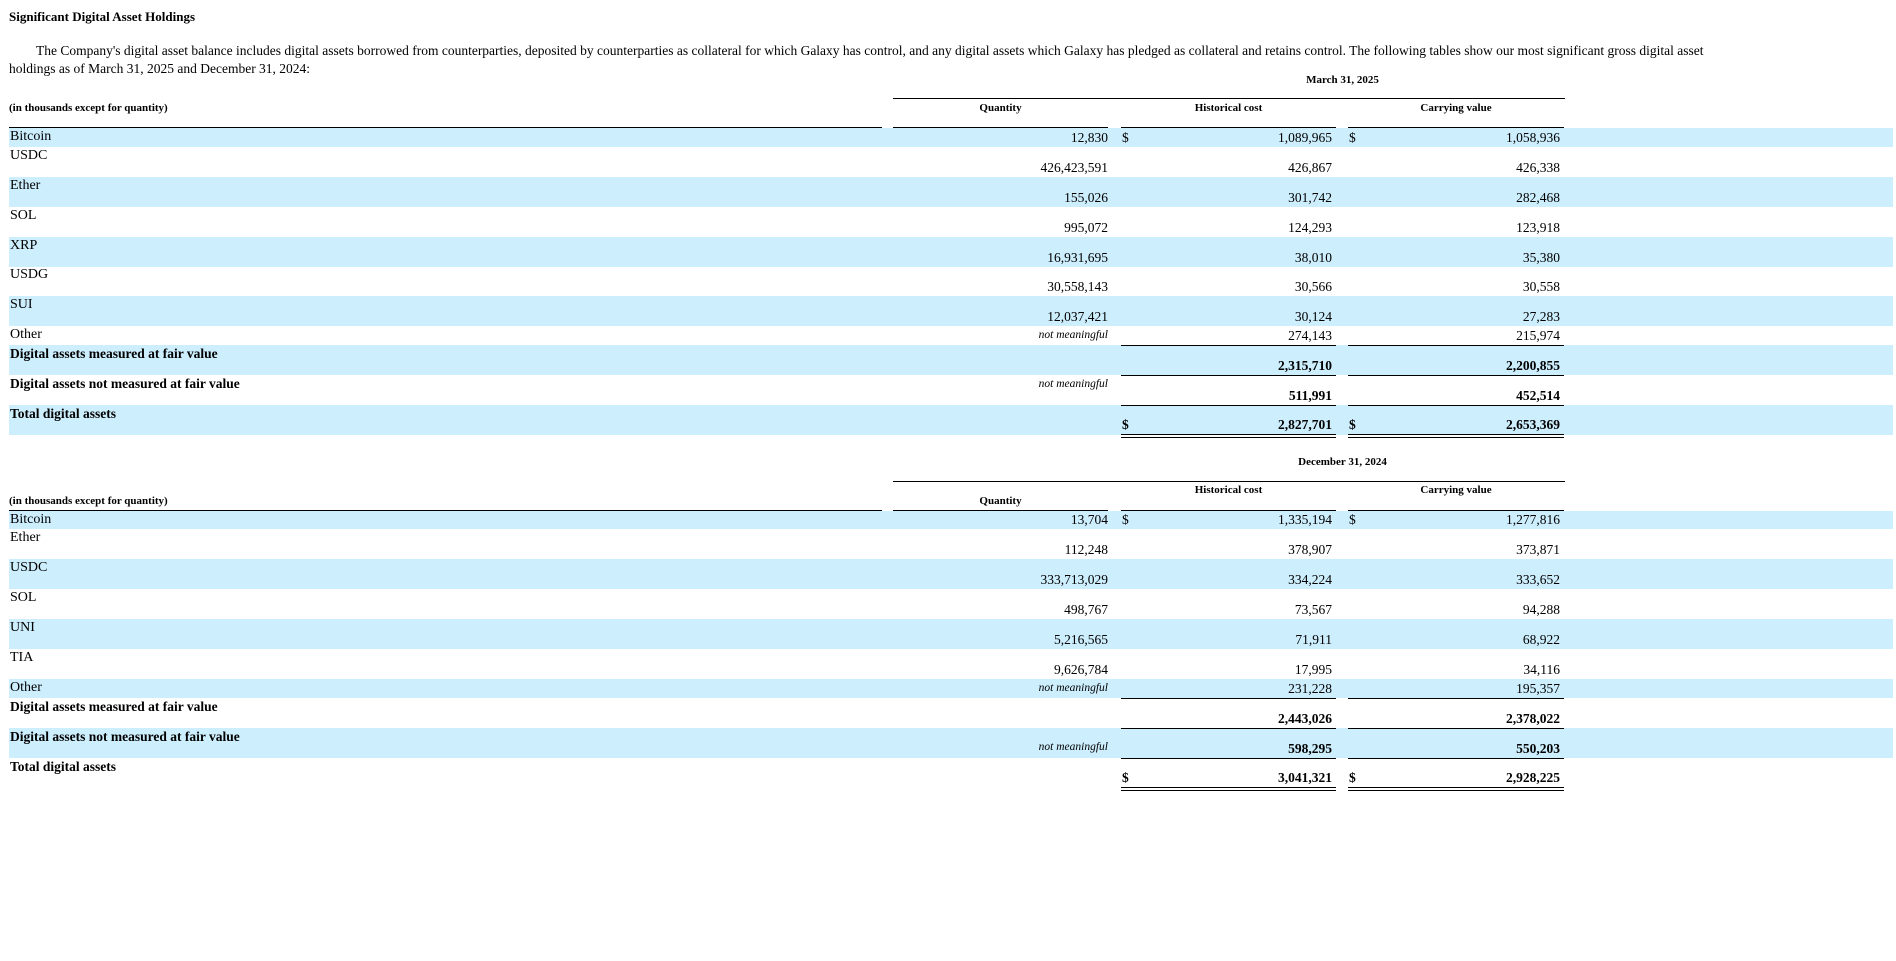 Image resolution: width=1896 pixels, height=961 pixels. Describe the element at coordinates (1086, 197) in the screenshot. I see `quantity-cell: 155,026` at that location.